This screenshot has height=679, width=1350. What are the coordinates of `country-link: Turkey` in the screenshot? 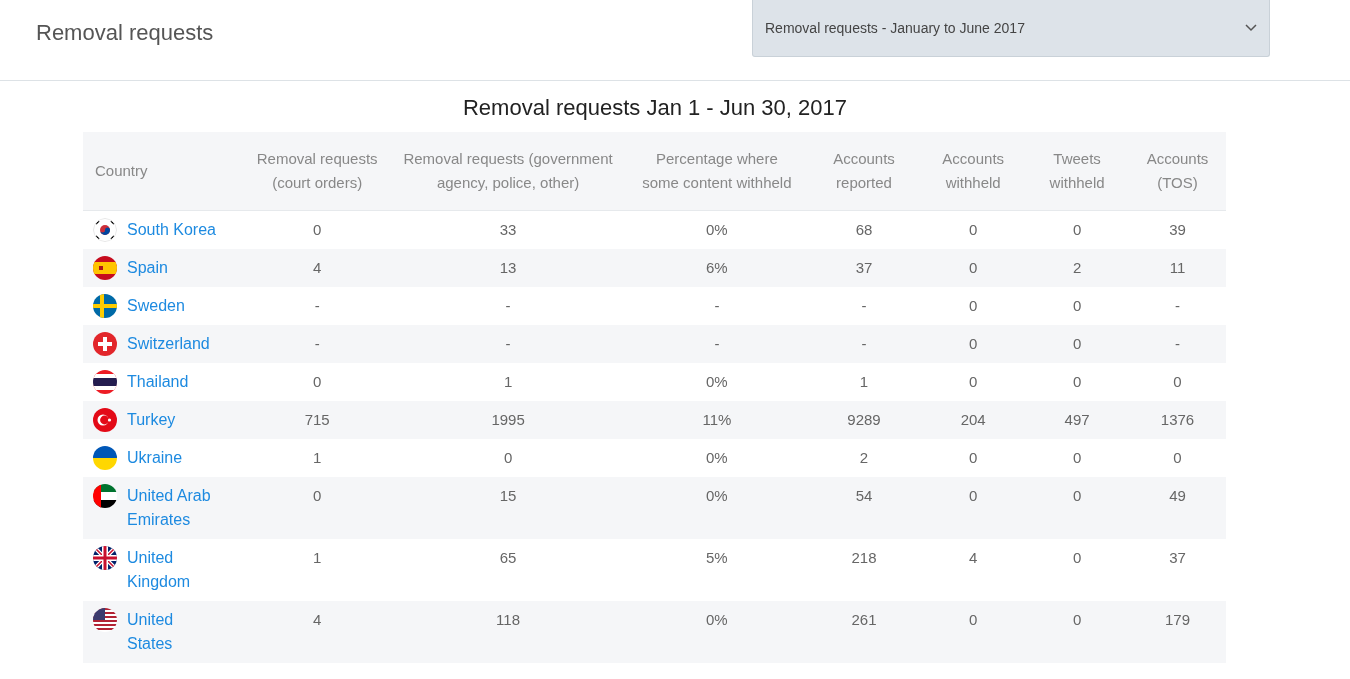 It's located at (151, 420).